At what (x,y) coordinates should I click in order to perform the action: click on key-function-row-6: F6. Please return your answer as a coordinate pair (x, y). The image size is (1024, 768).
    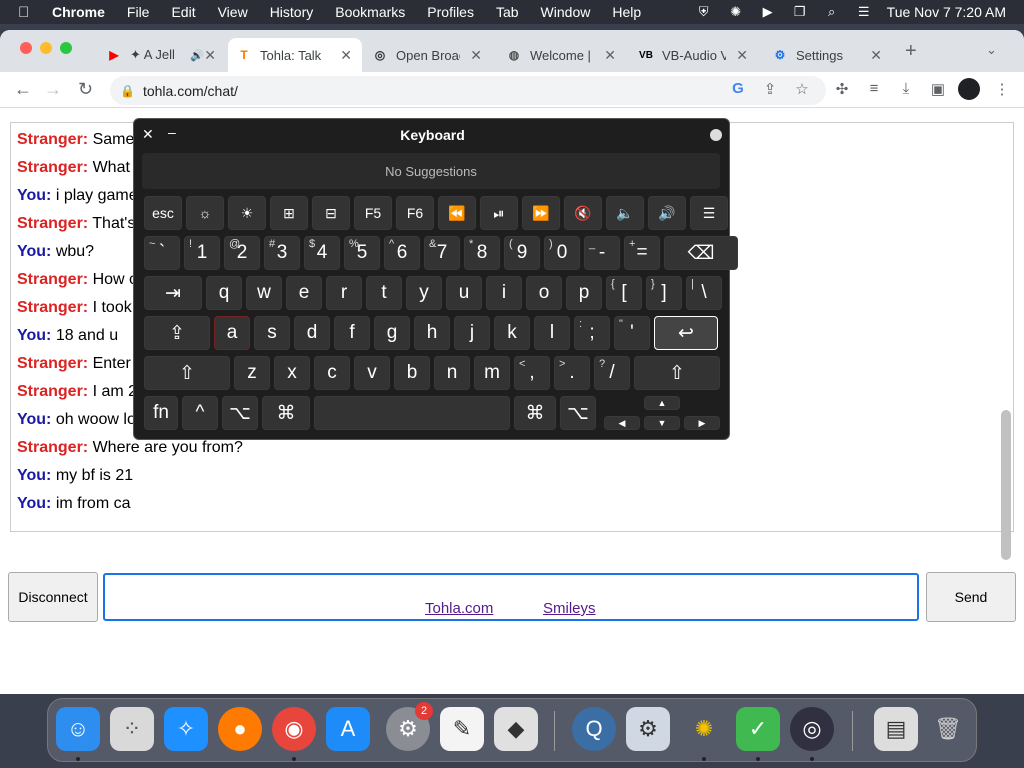
    Looking at the image, I should click on (415, 213).